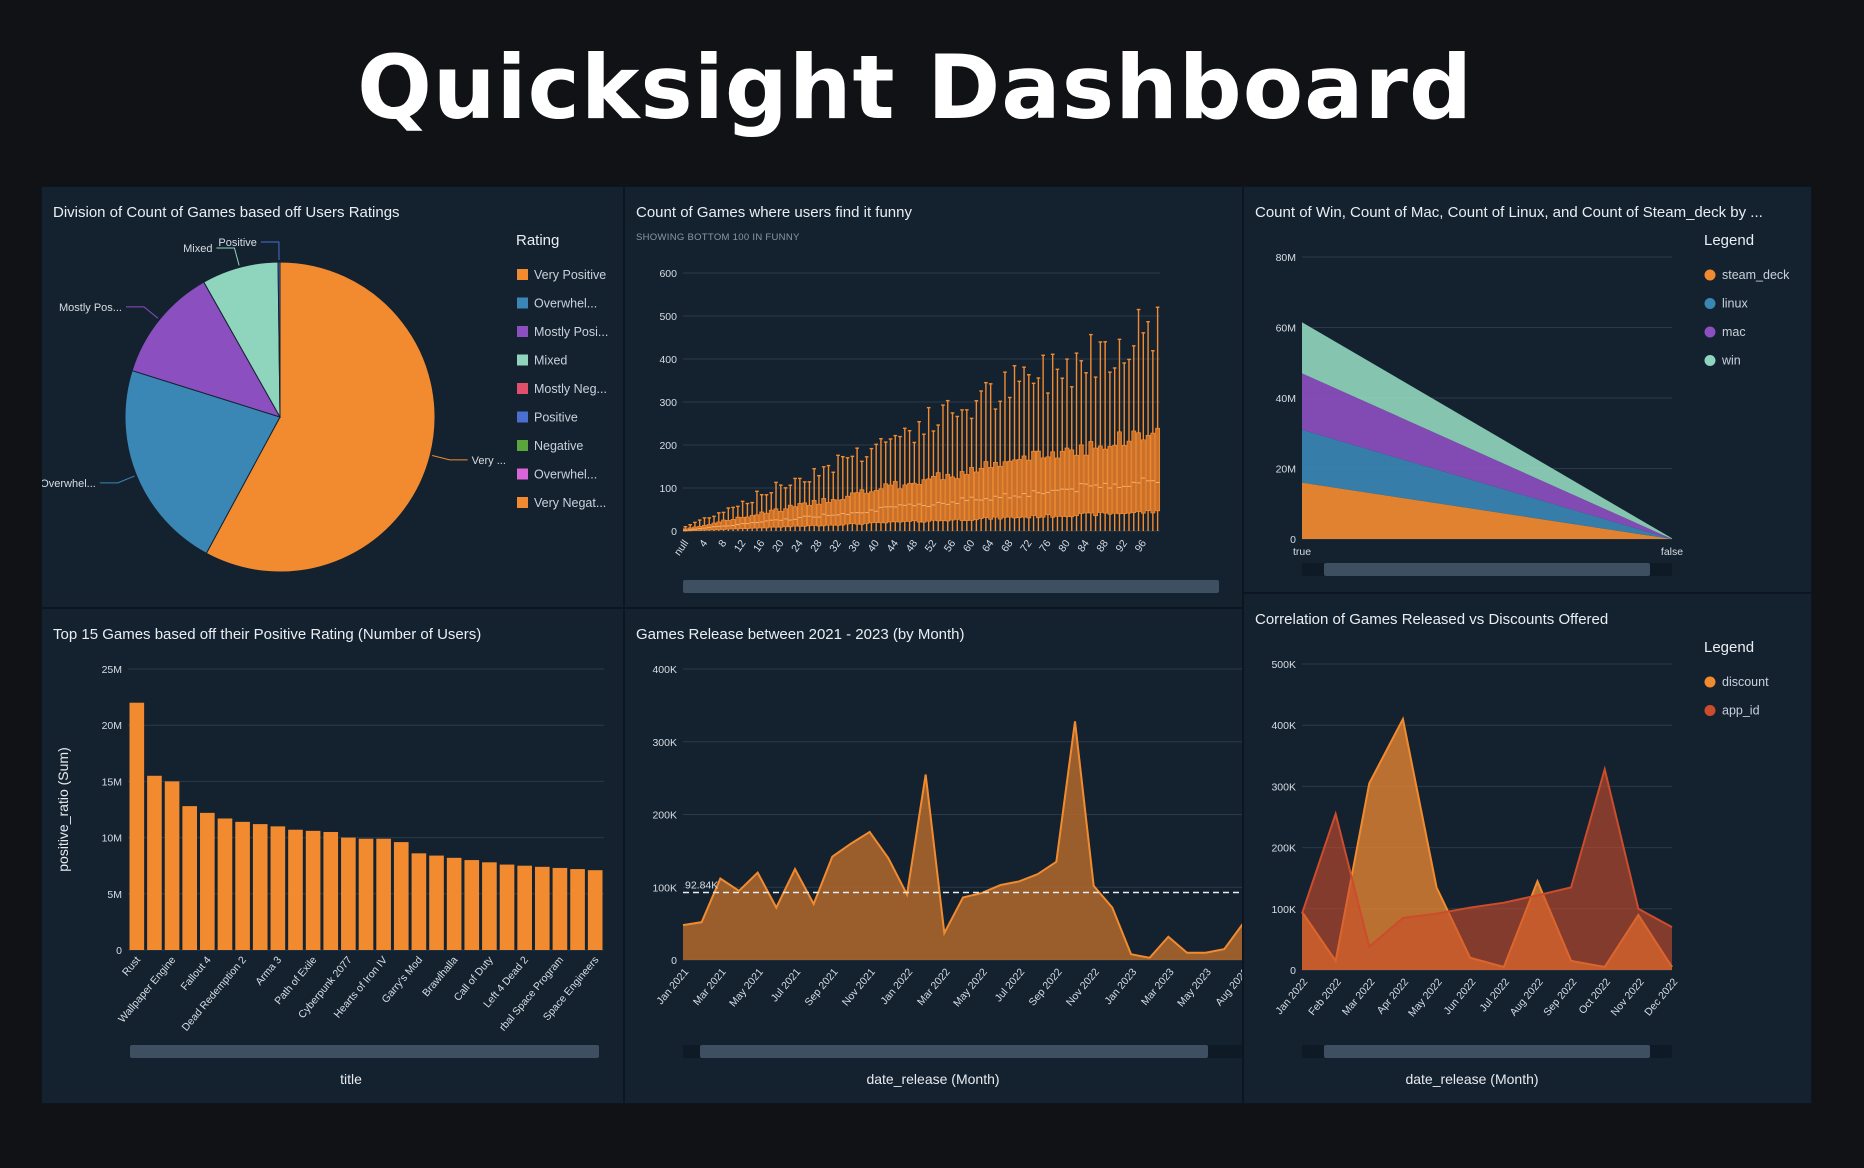 The image size is (1864, 1168). Describe the element at coordinates (1007, 546) in the screenshot. I see `x-tick-label: 68` at that location.